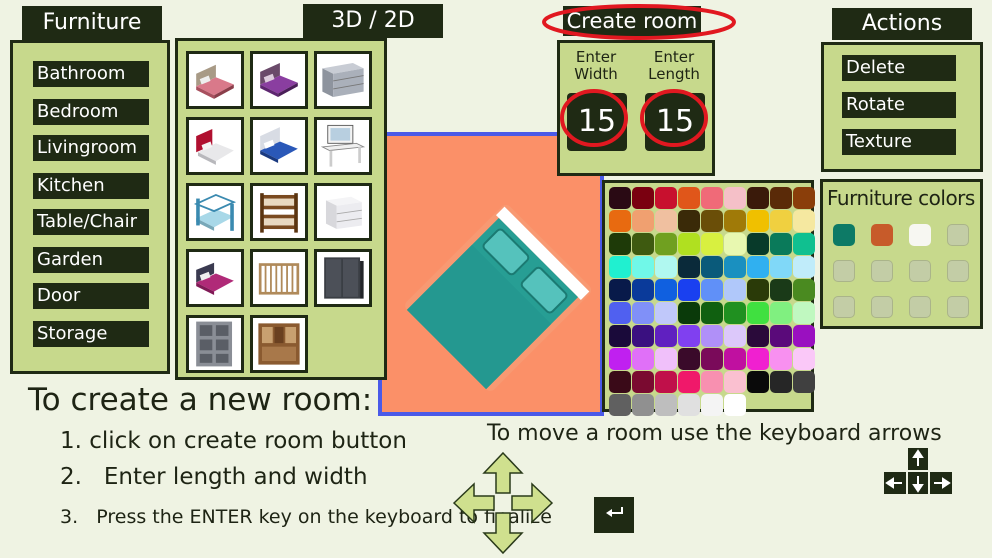 Image resolution: width=992 pixels, height=558 pixels. What do you see at coordinates (373, 21) in the screenshot?
I see `view-toggle-3d-2d: 3D / 2D` at bounding box center [373, 21].